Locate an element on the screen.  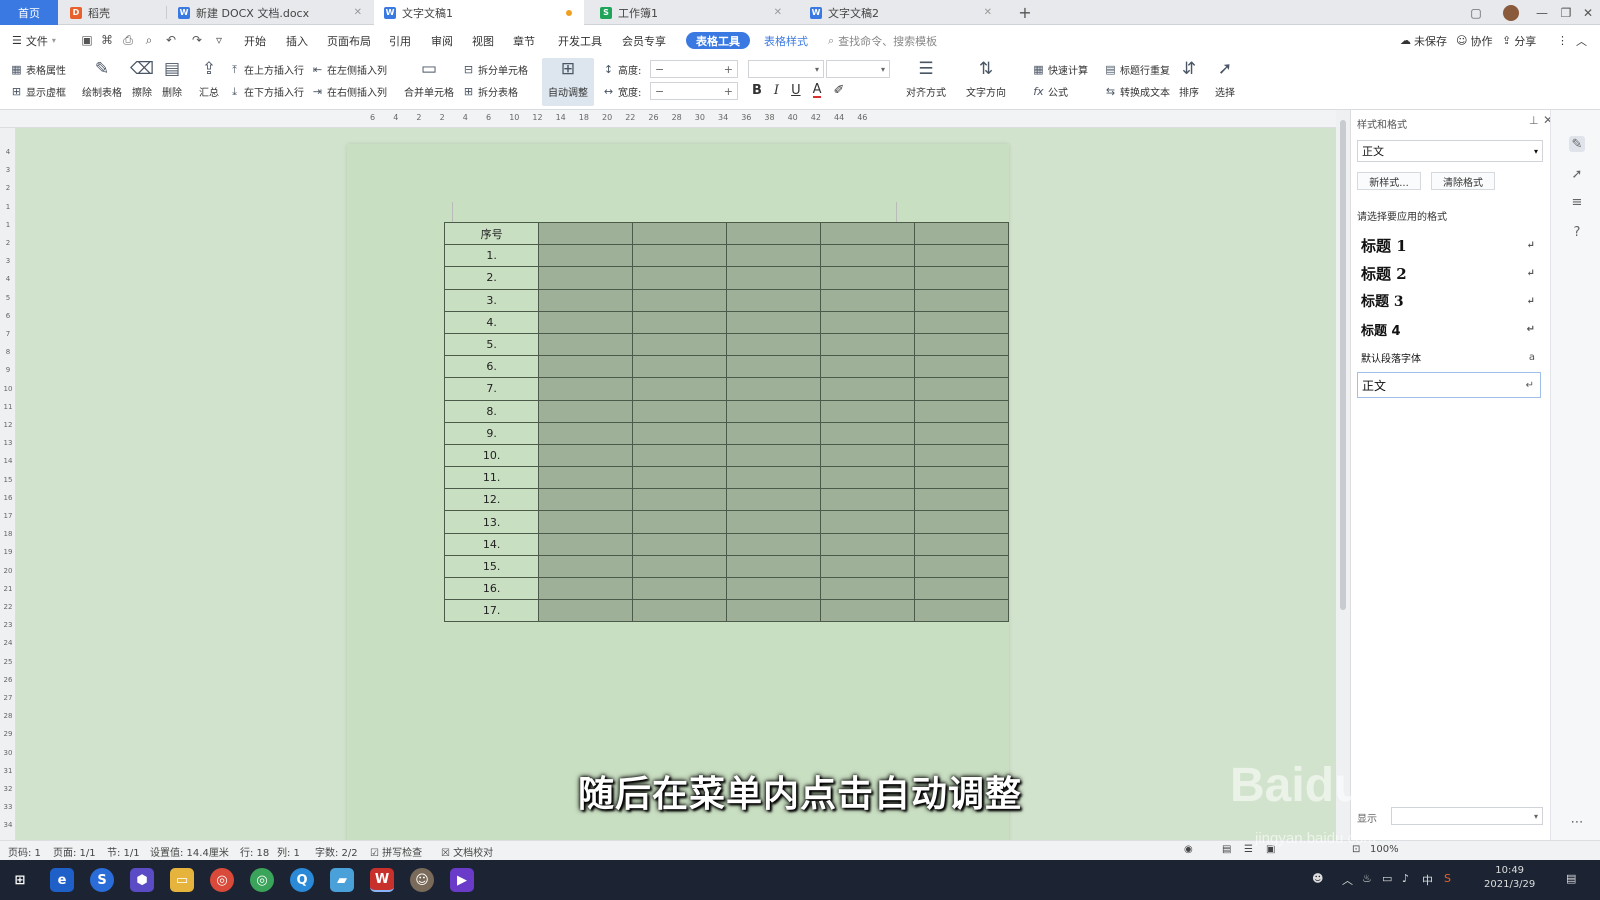
merge-cells-button: ▭ 合并单元格 is located at coordinates (429, 78).